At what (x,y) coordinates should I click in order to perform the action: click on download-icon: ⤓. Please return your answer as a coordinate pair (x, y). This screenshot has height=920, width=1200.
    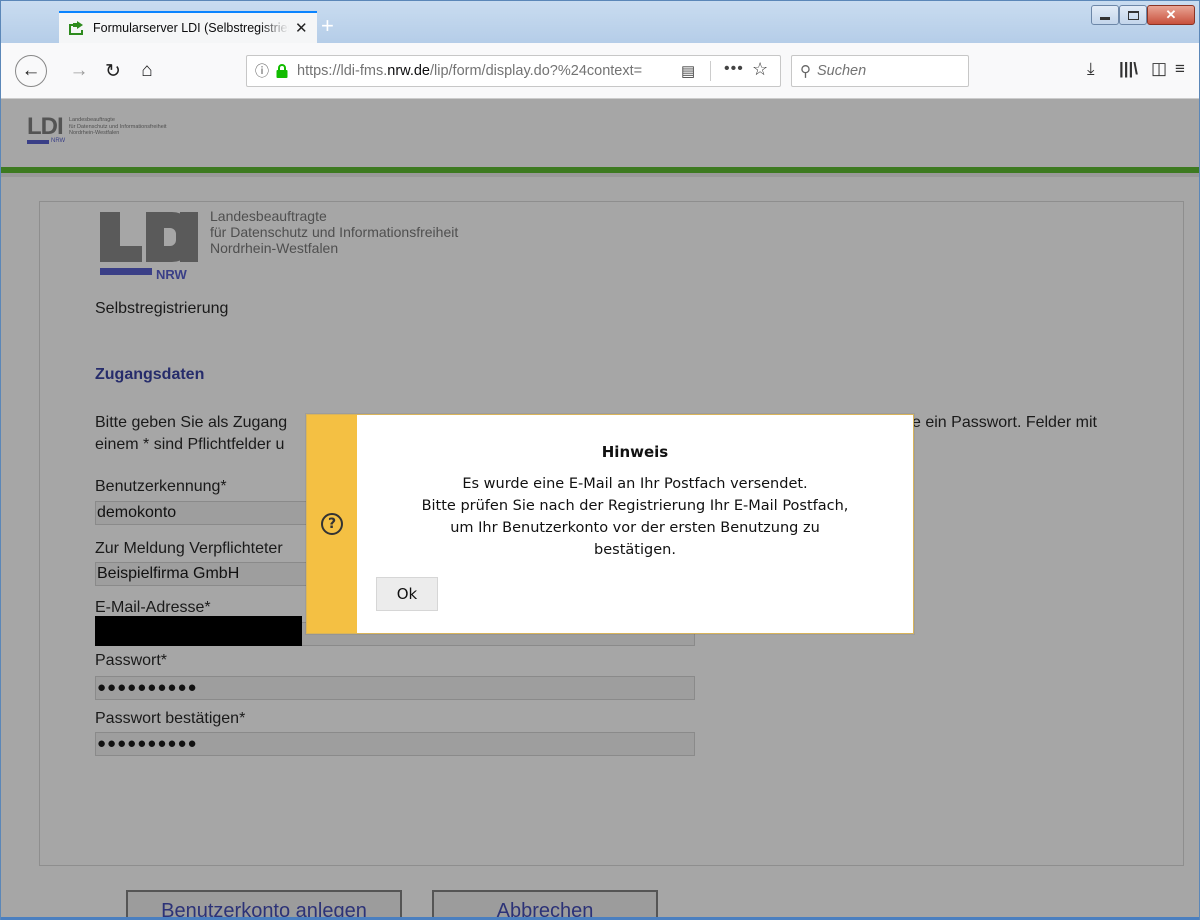
    Looking at the image, I should click on (1091, 69).